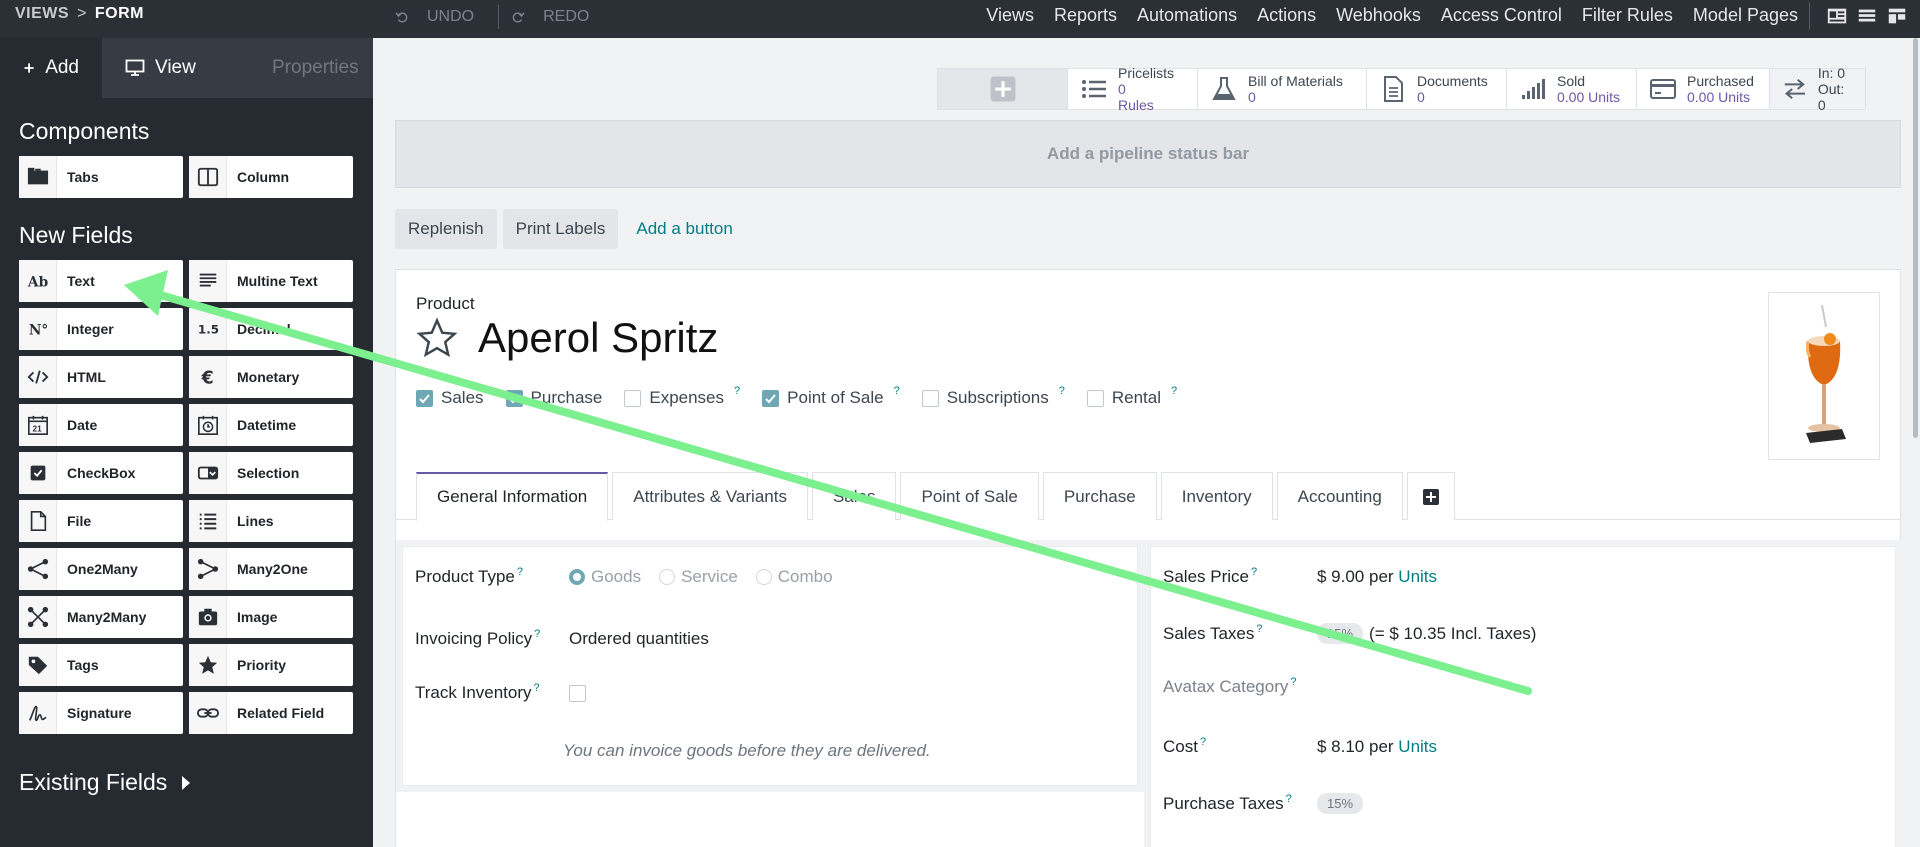 The image size is (1920, 847). I want to click on flag-point-of-sale: Point of Sale?, so click(831, 396).